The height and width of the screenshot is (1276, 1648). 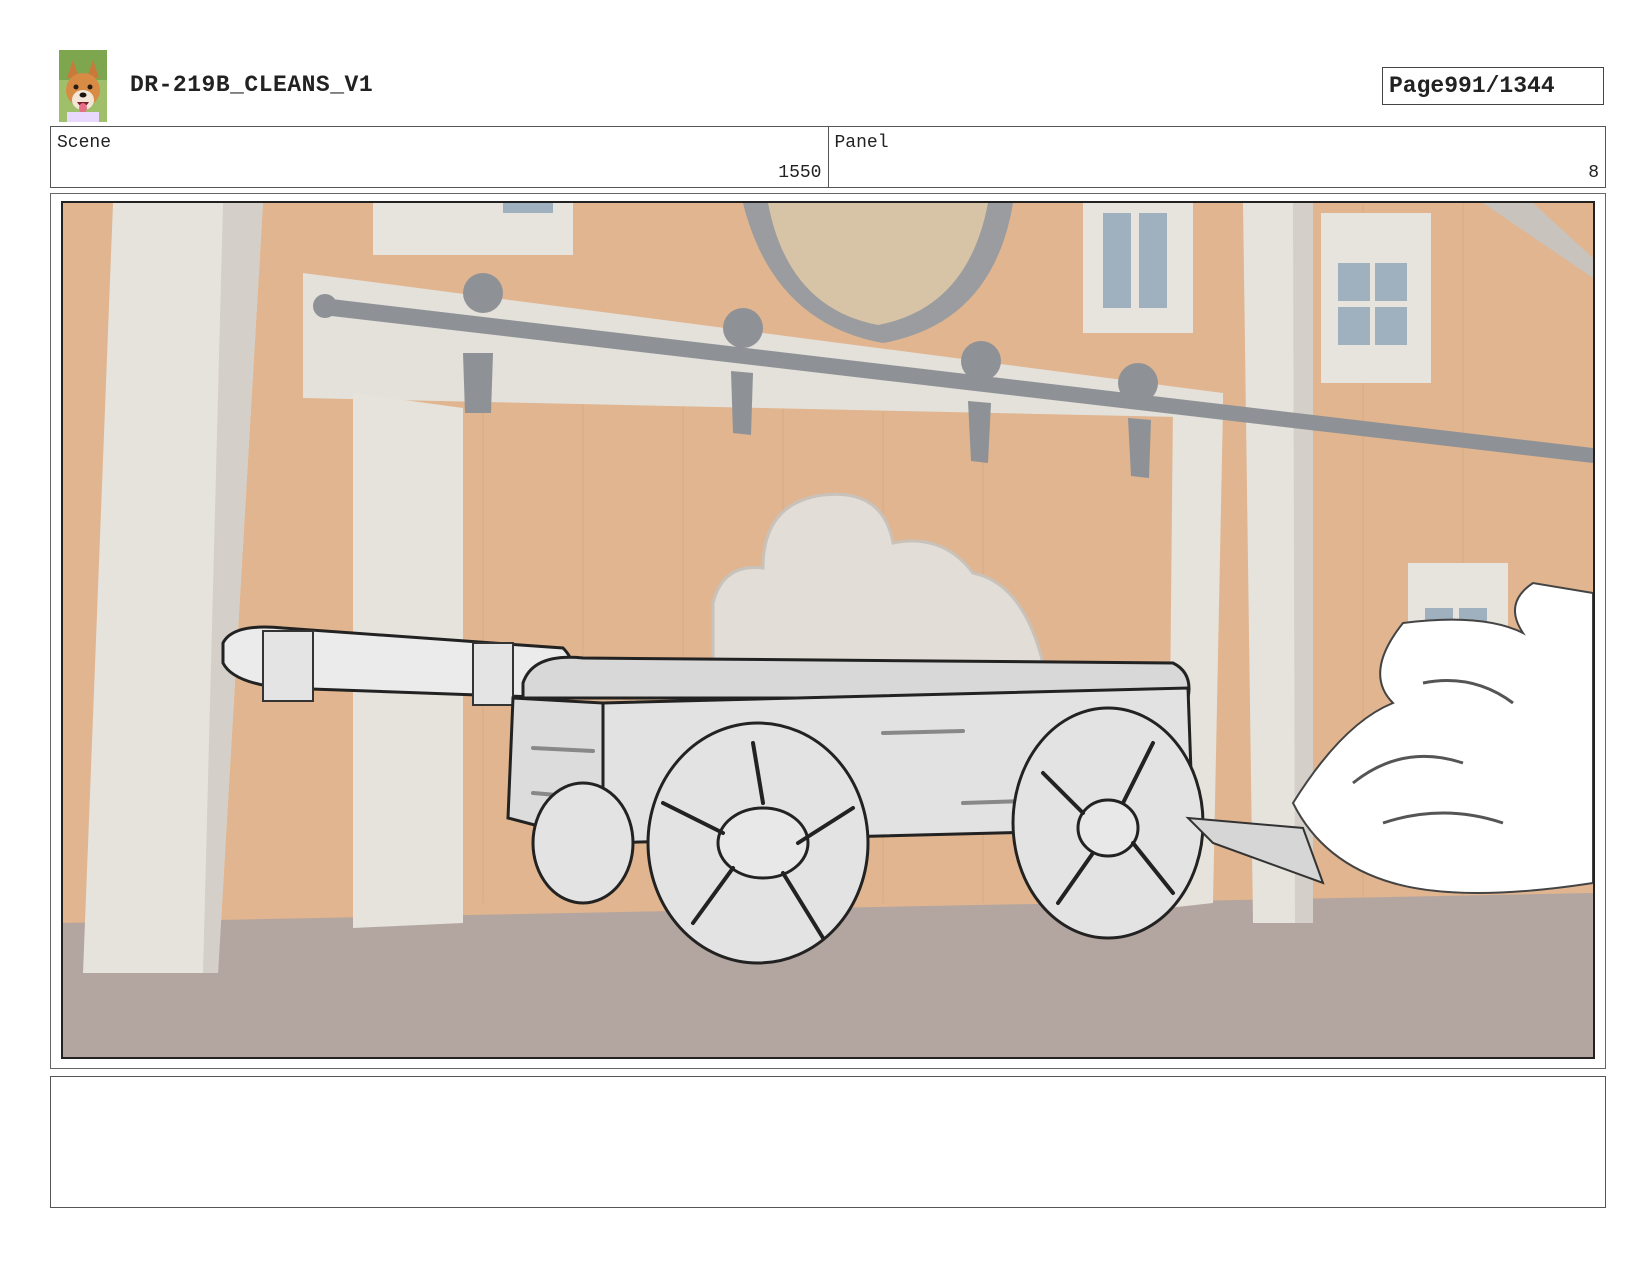 What do you see at coordinates (84, 143) in the screenshot?
I see `scene-label: Scene` at bounding box center [84, 143].